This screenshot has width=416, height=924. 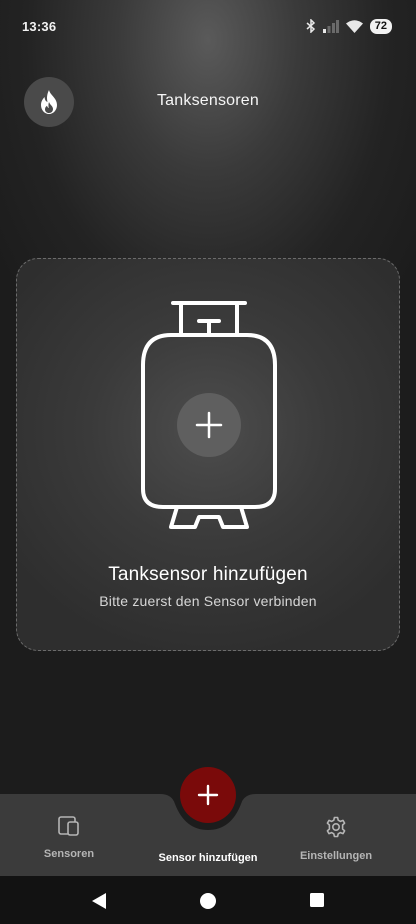 I want to click on status-time: 13:36, so click(x=39, y=26).